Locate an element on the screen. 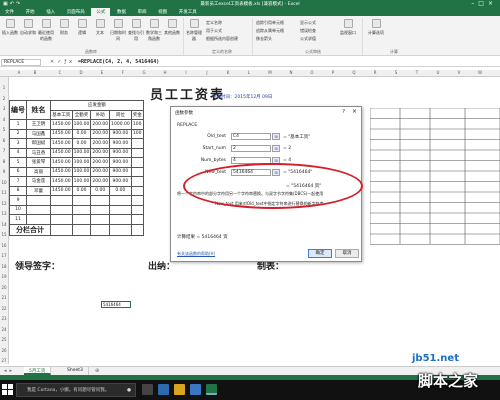 The width and height of the screenshot is (500, 400). row-header-15: 15 is located at coordinates (4, 234).